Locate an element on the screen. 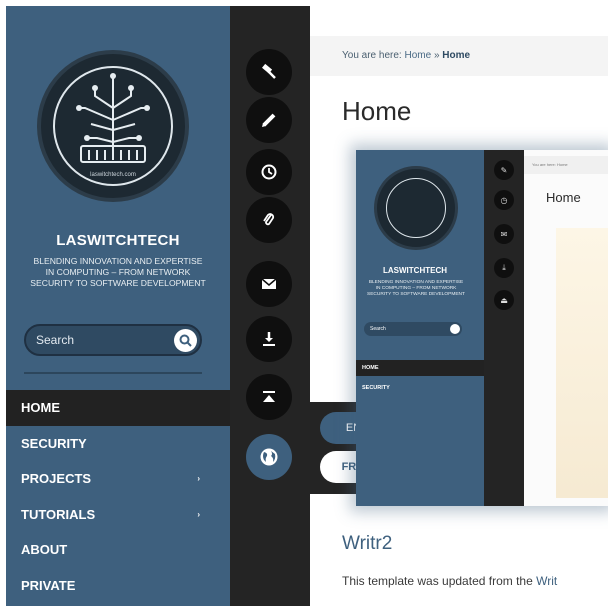 Image resolution: width=608 pixels, height=606 pixels. body-link: Writ is located at coordinates (546, 581).